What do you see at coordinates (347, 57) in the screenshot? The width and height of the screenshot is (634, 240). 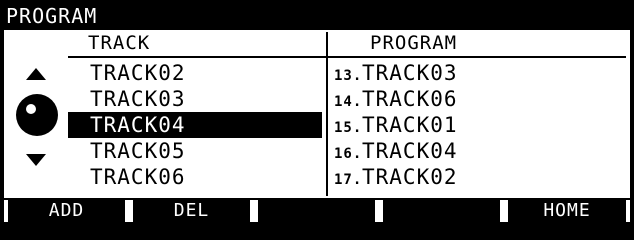 I see `header-rule` at bounding box center [347, 57].